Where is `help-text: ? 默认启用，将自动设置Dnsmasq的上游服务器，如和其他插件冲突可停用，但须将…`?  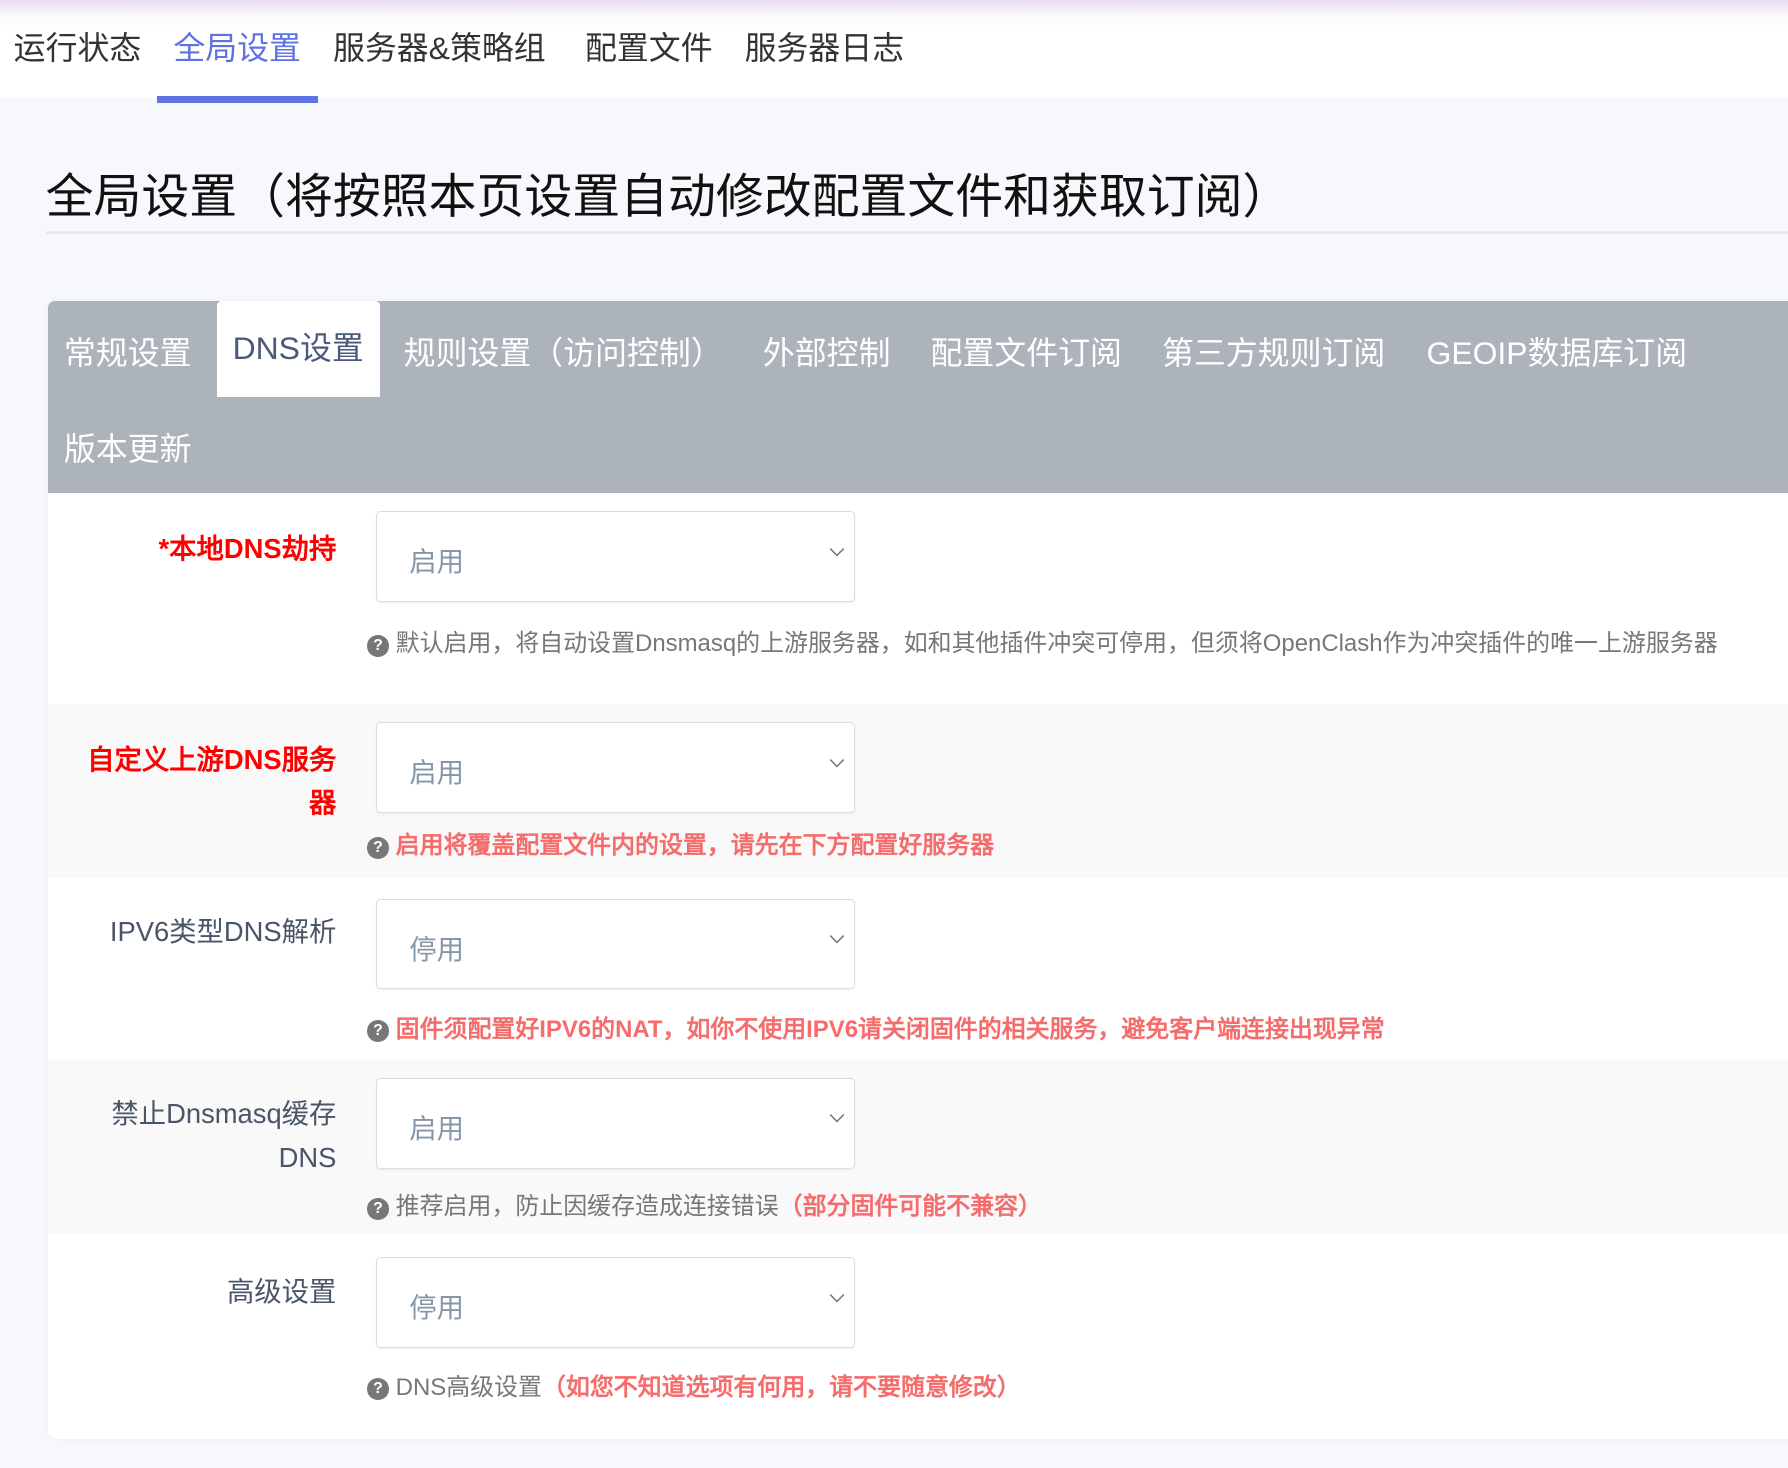
help-text: ? 默认启用，将自动设置Dnsmasq的上游服务器，如和其他插件冲突可停用，但须将… is located at coordinates (1074, 643).